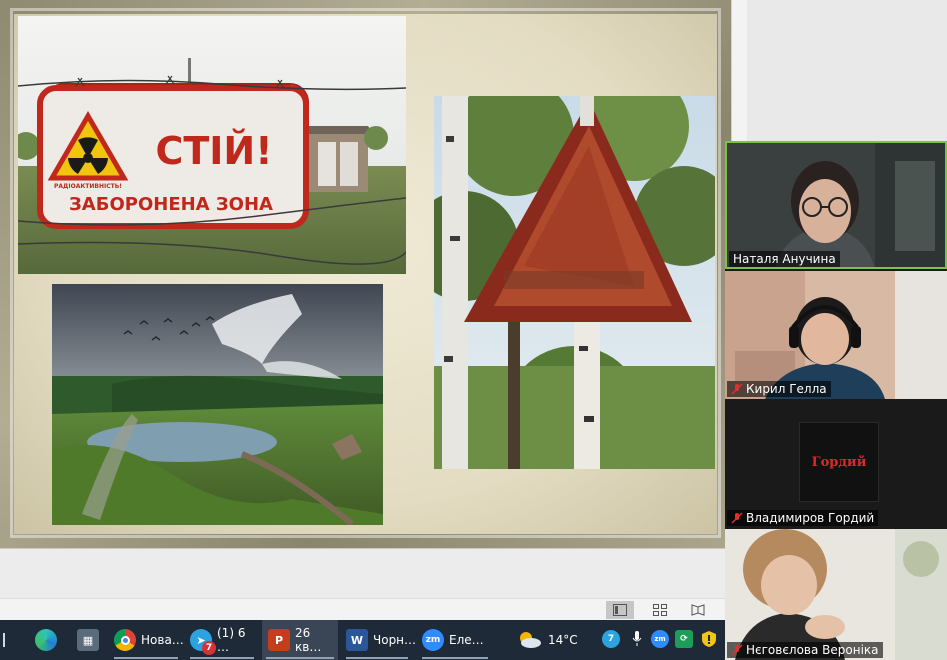 The image size is (947, 660). Describe the element at coordinates (637, 639) in the screenshot. I see `microphone-icon` at that location.